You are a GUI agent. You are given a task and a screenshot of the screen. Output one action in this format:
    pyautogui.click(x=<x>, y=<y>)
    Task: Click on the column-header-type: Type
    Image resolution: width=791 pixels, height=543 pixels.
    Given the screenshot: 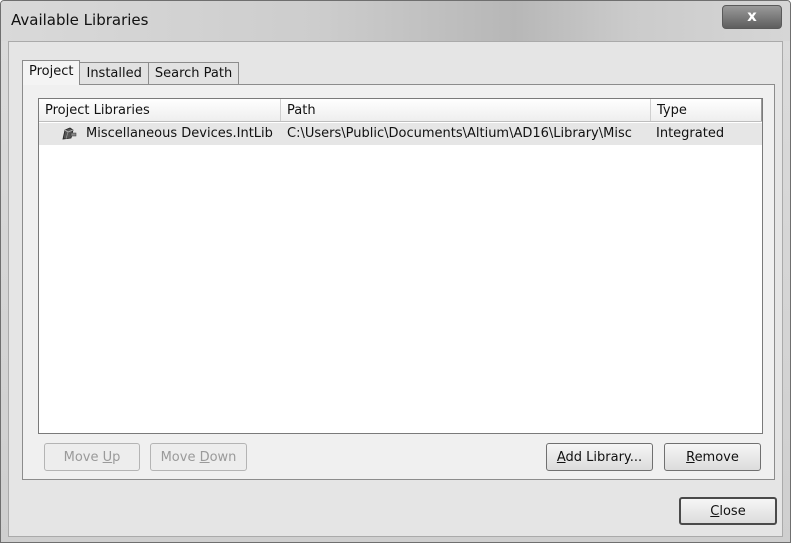 What is the action you would take?
    pyautogui.click(x=706, y=110)
    